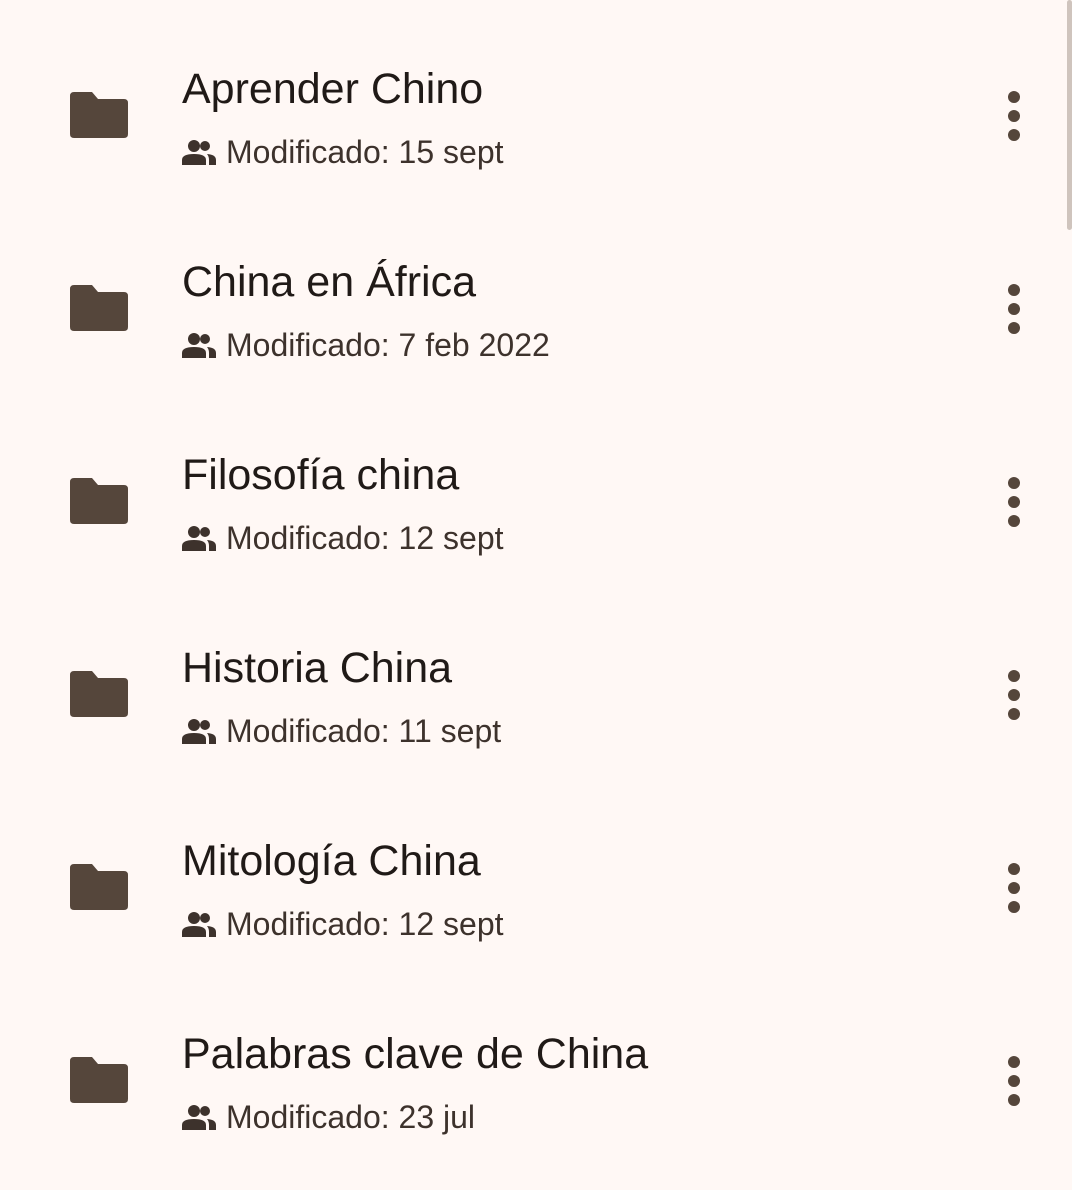 Image resolution: width=1072 pixels, height=1190 pixels. What do you see at coordinates (321, 475) in the screenshot?
I see `folder-title: Filosofía china` at bounding box center [321, 475].